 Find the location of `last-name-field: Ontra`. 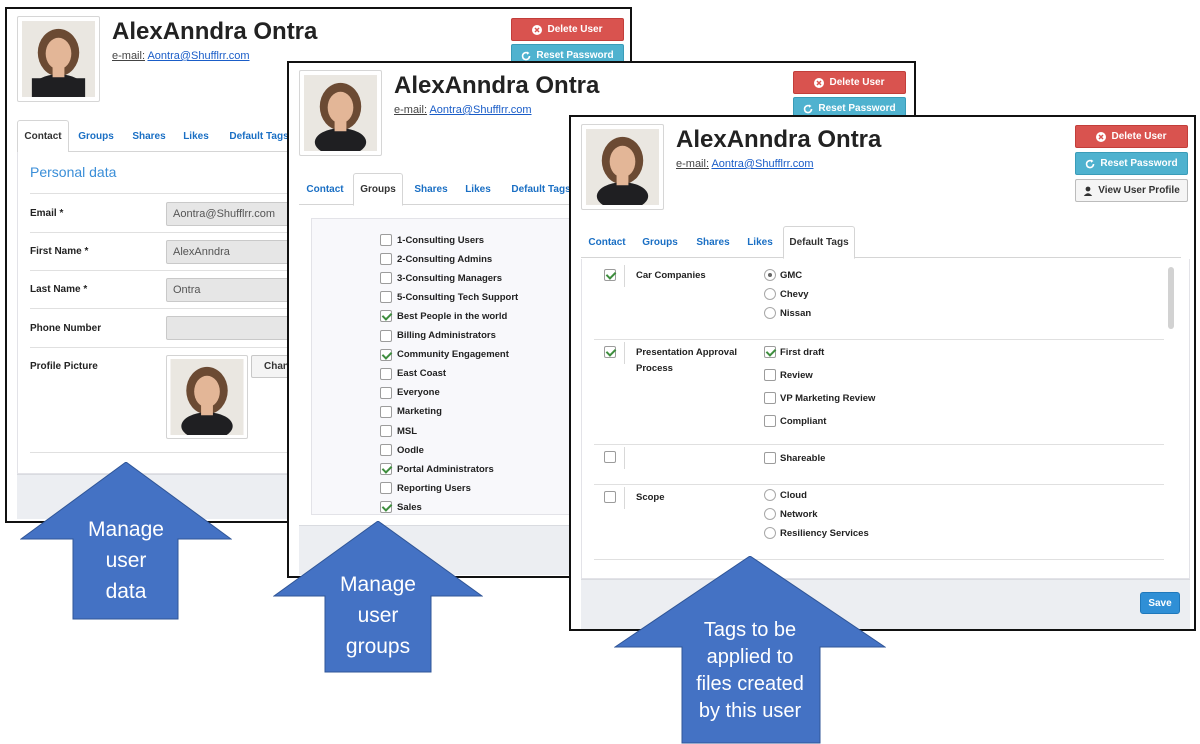

last-name-field: Ontra is located at coordinates (236, 290).